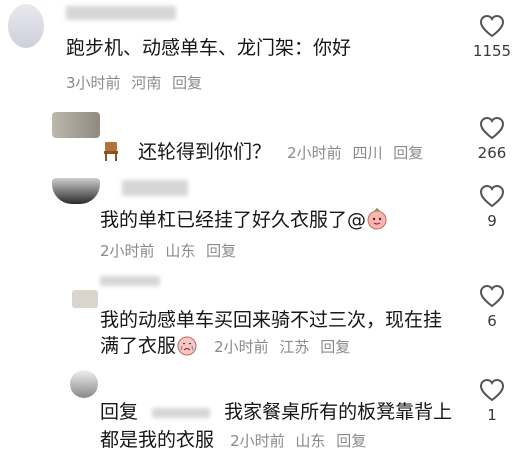 The width and height of the screenshot is (517, 456). What do you see at coordinates (93, 83) in the screenshot?
I see `comment-time: 3小时前` at bounding box center [93, 83].